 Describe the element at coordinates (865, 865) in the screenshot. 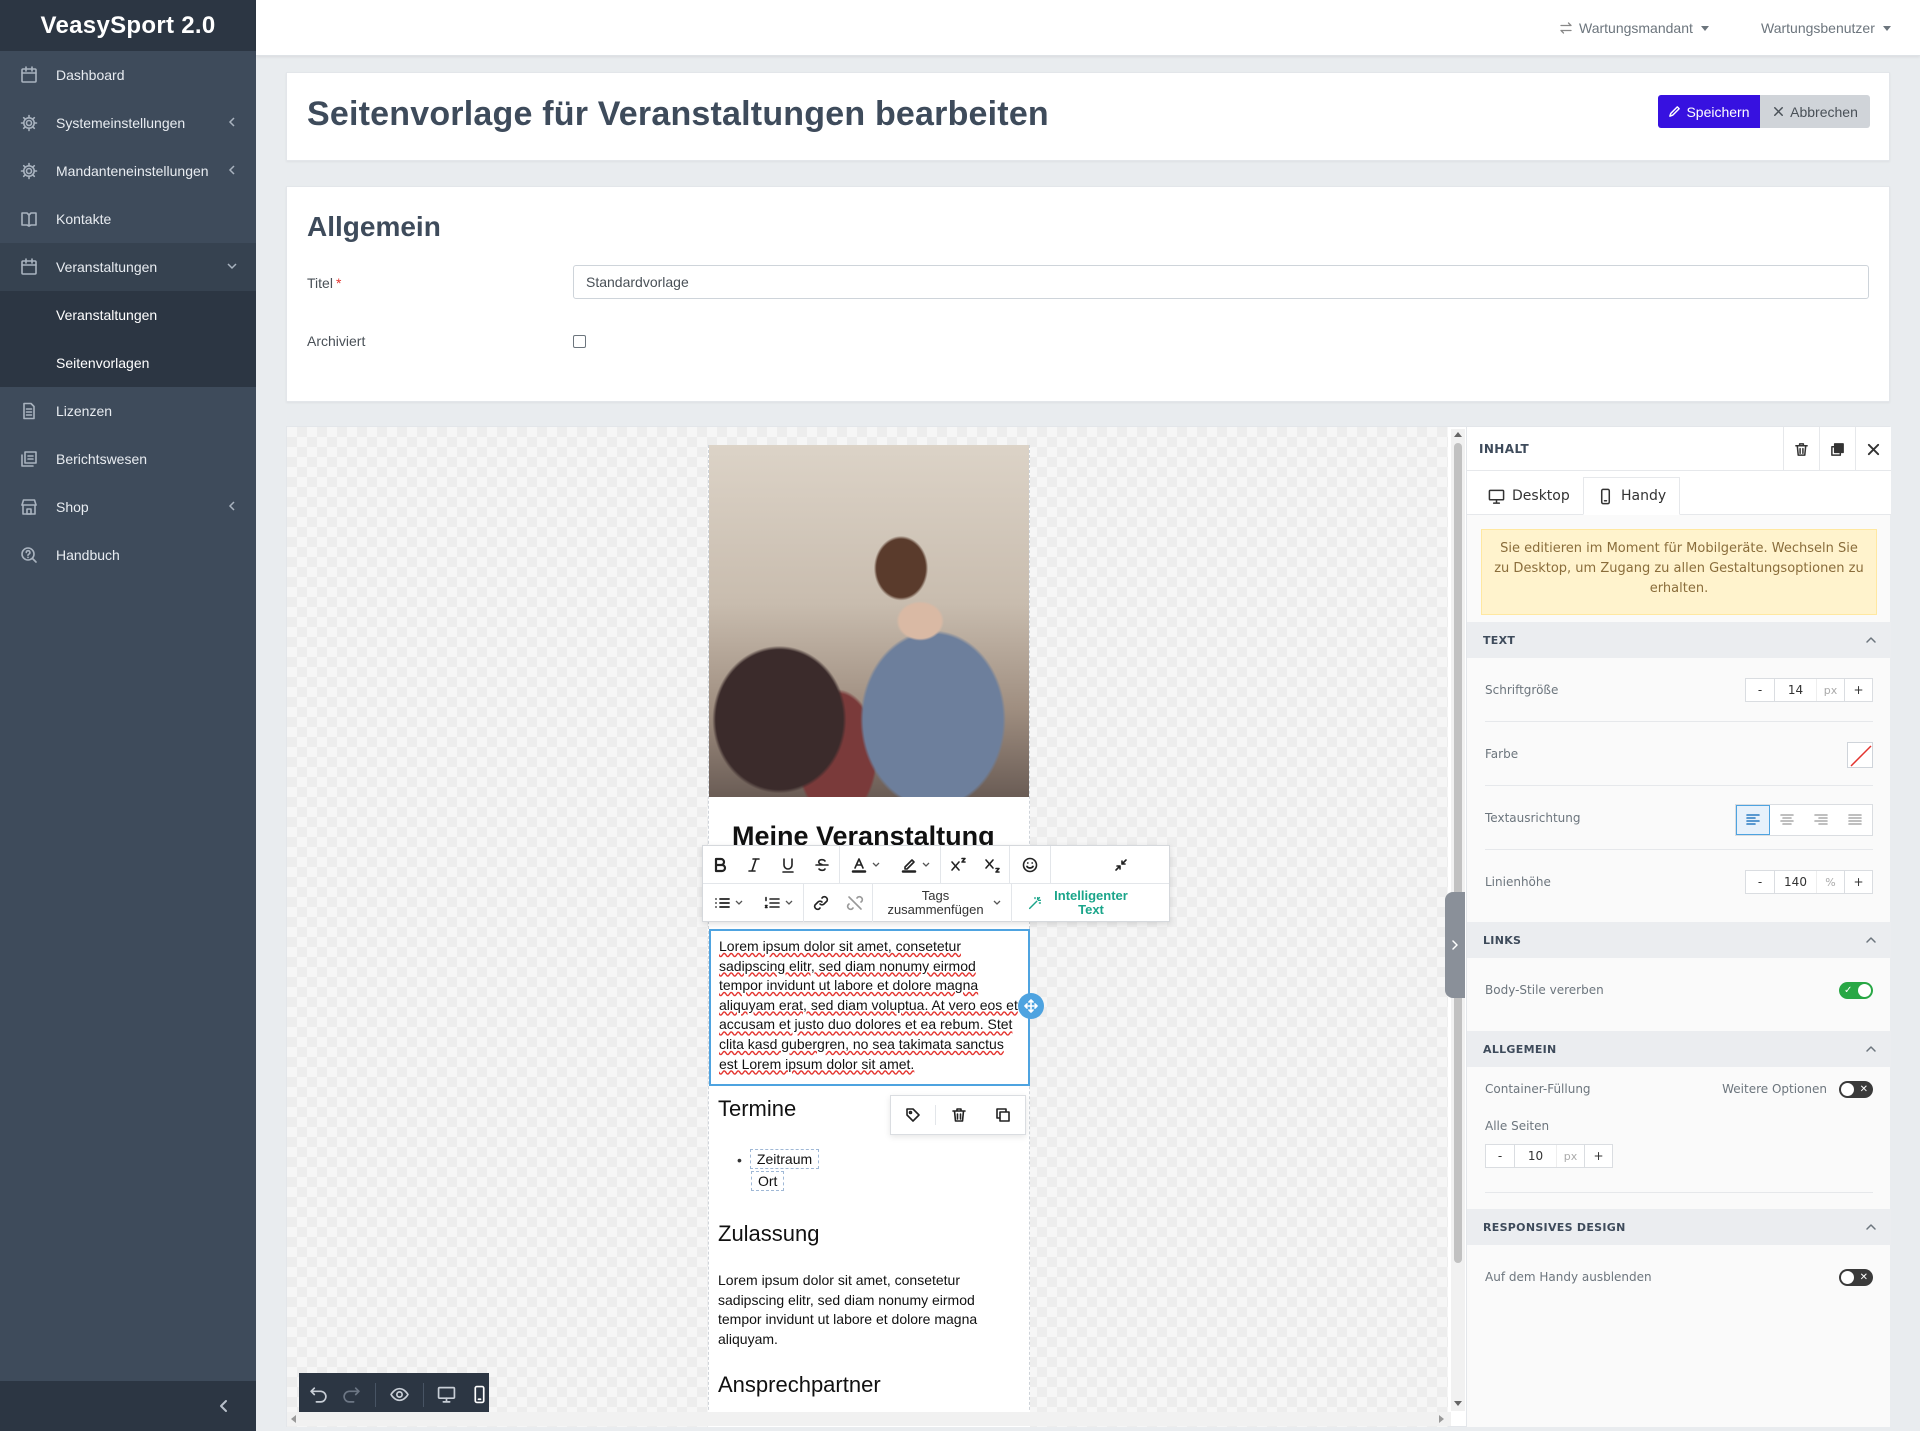

I see `text-color-button` at that location.